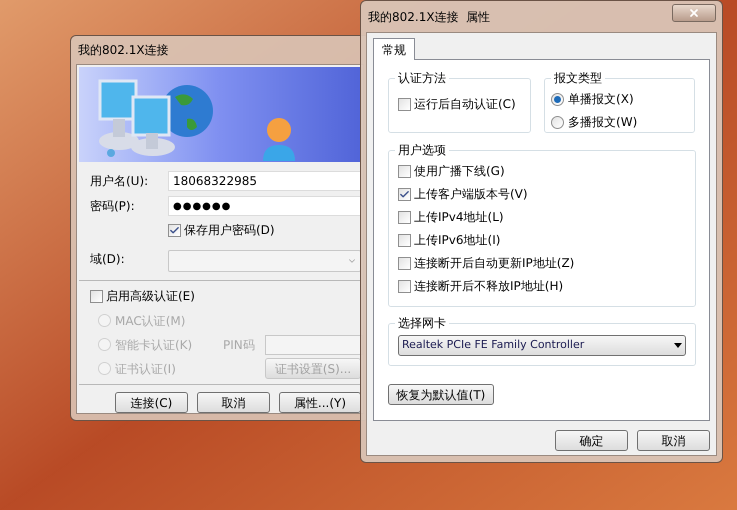 This screenshot has width=737, height=510. I want to click on user-icon, so click(279, 139).